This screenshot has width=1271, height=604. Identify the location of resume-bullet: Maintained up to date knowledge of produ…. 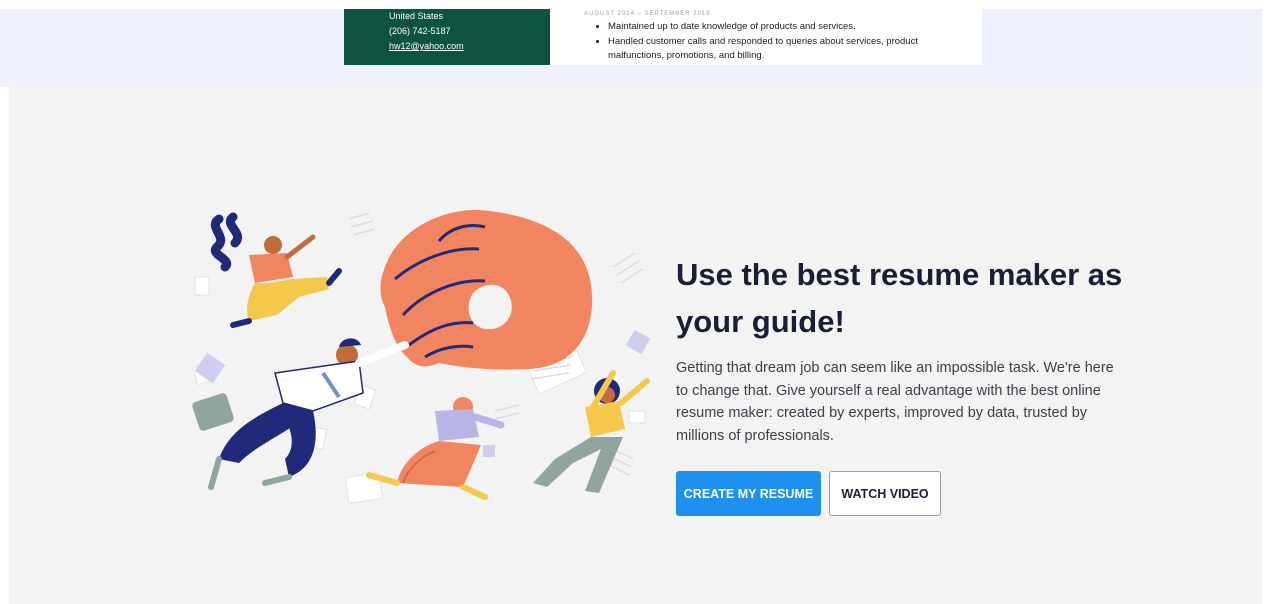
(786, 27).